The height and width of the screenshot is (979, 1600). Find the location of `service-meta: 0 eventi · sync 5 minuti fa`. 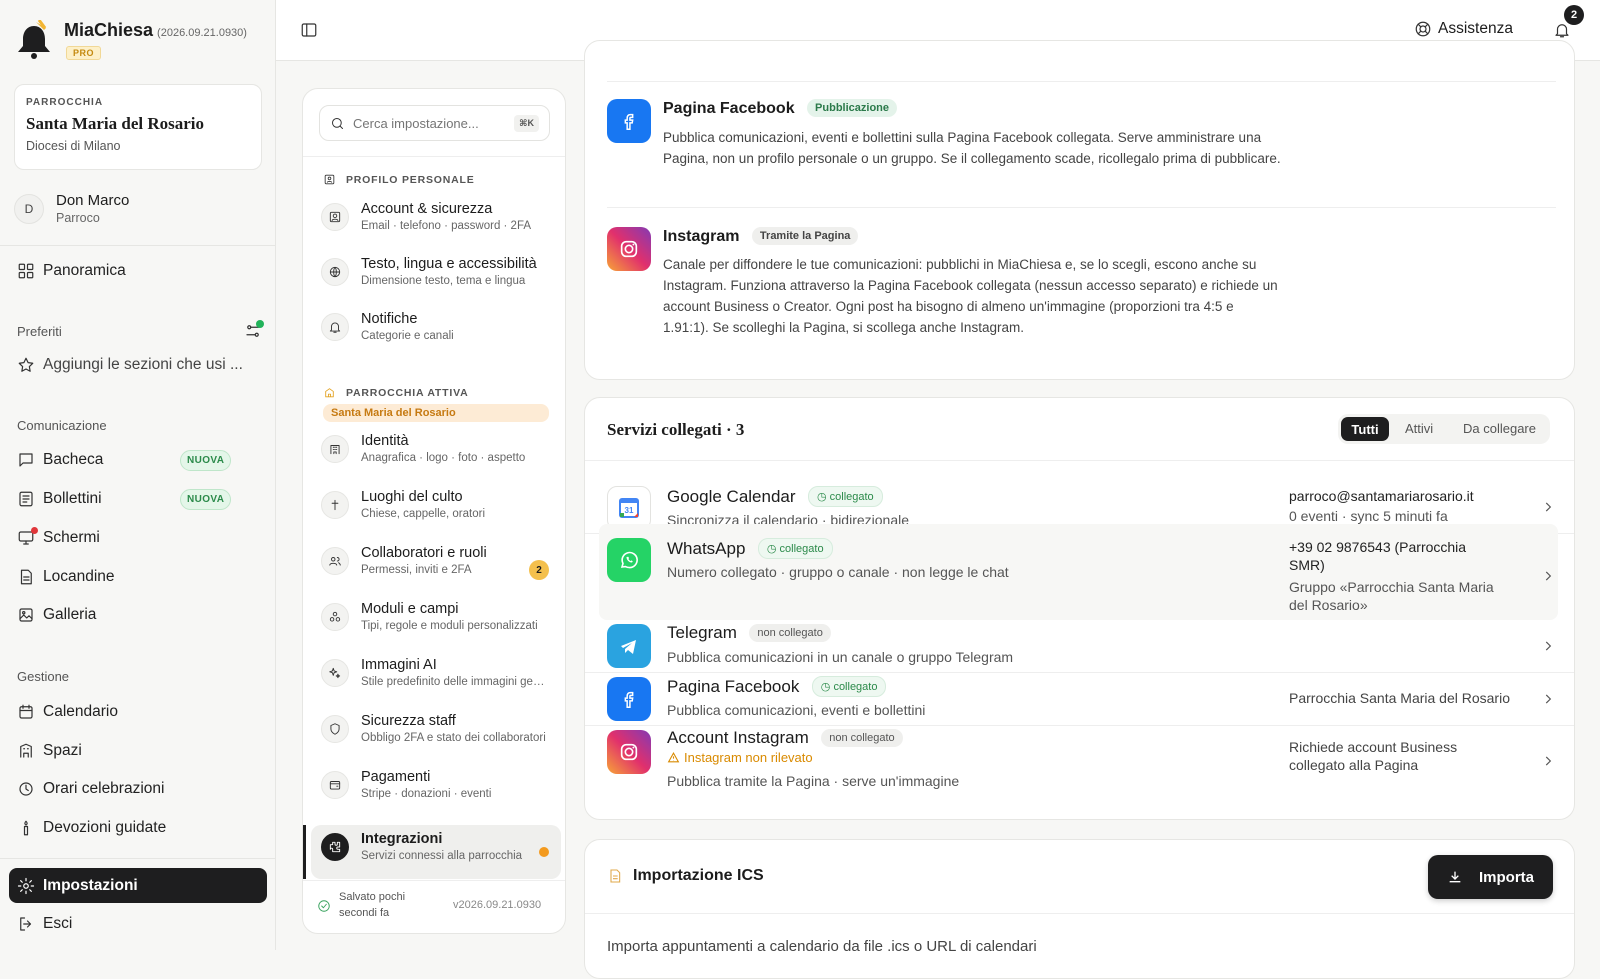

service-meta: 0 eventi · sync 5 minuti fa is located at coordinates (1368, 516).